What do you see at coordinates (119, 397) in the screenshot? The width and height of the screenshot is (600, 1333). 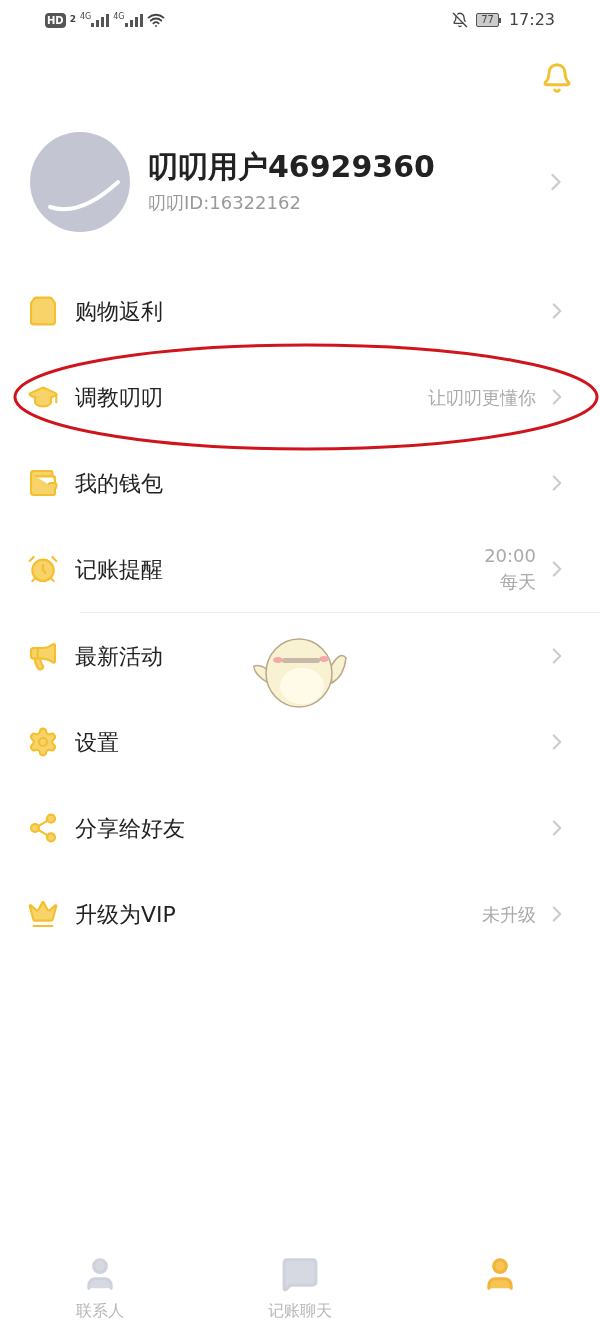 I see `menu-label: 调教叨叨` at bounding box center [119, 397].